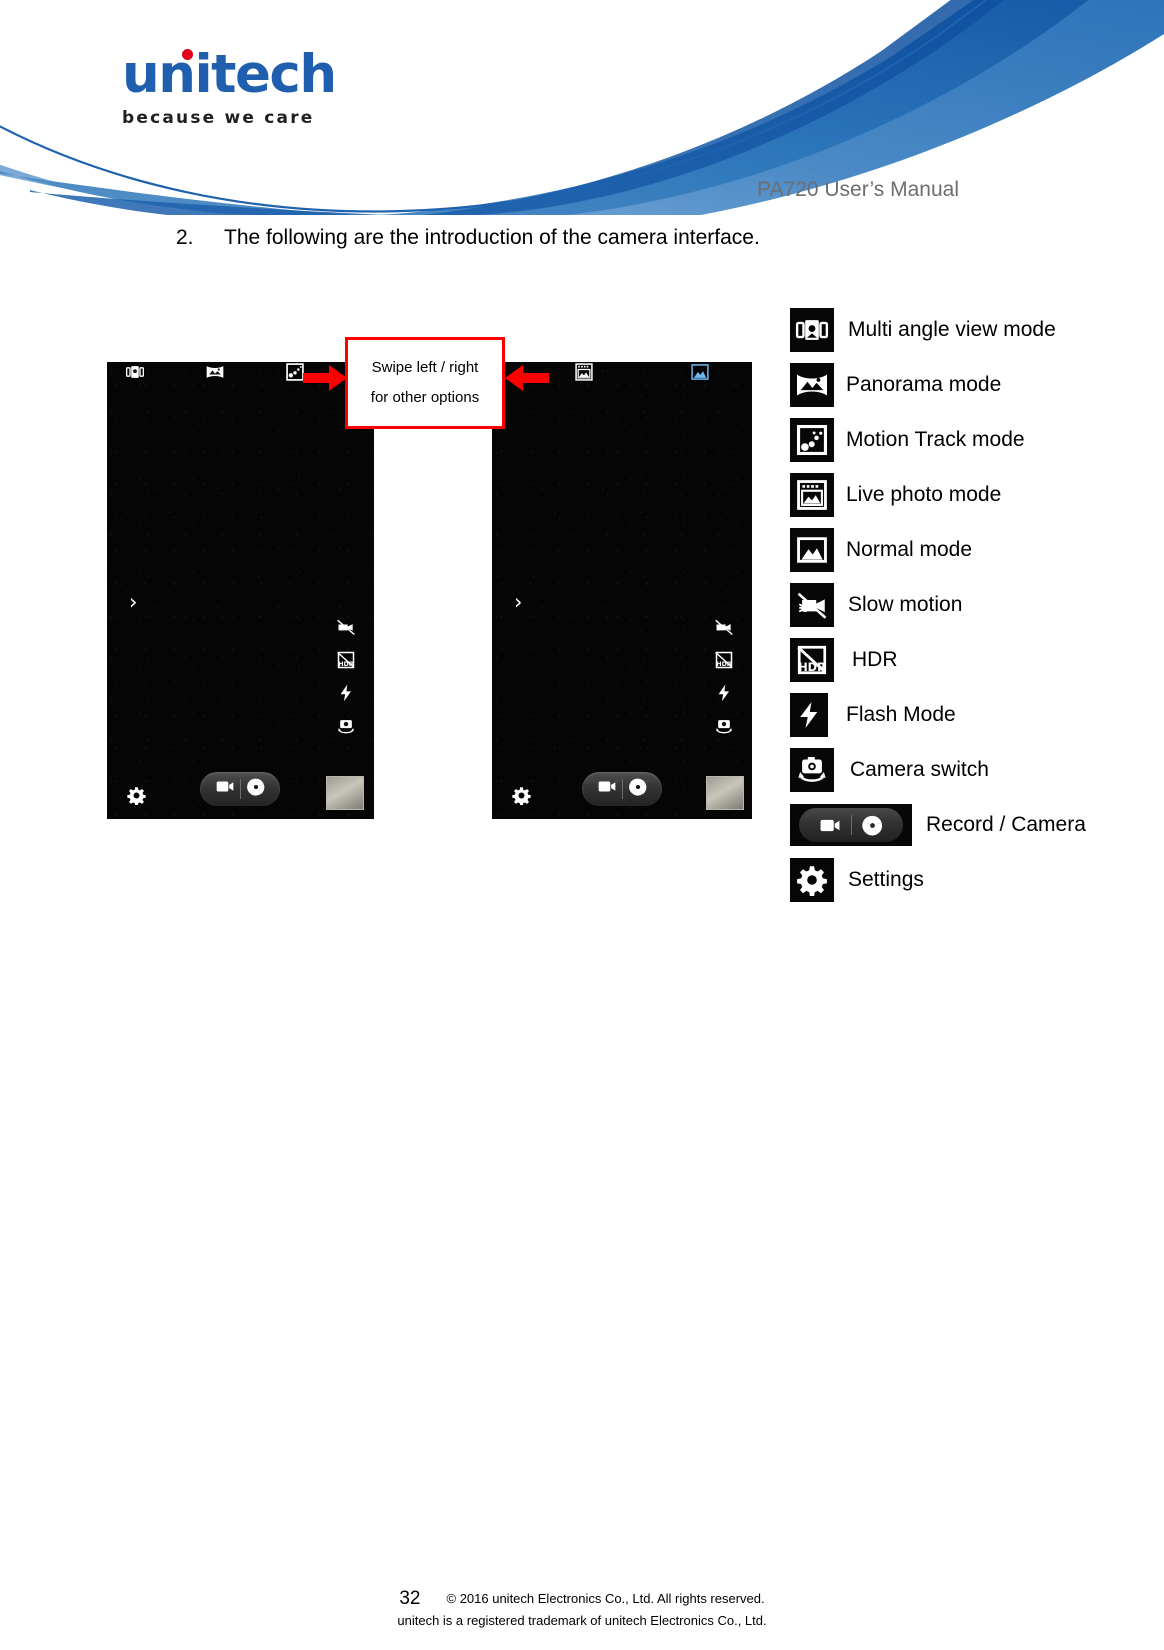 The height and width of the screenshot is (1650, 1164). I want to click on legend-item-panorama: Panorama mode, so click(977, 385).